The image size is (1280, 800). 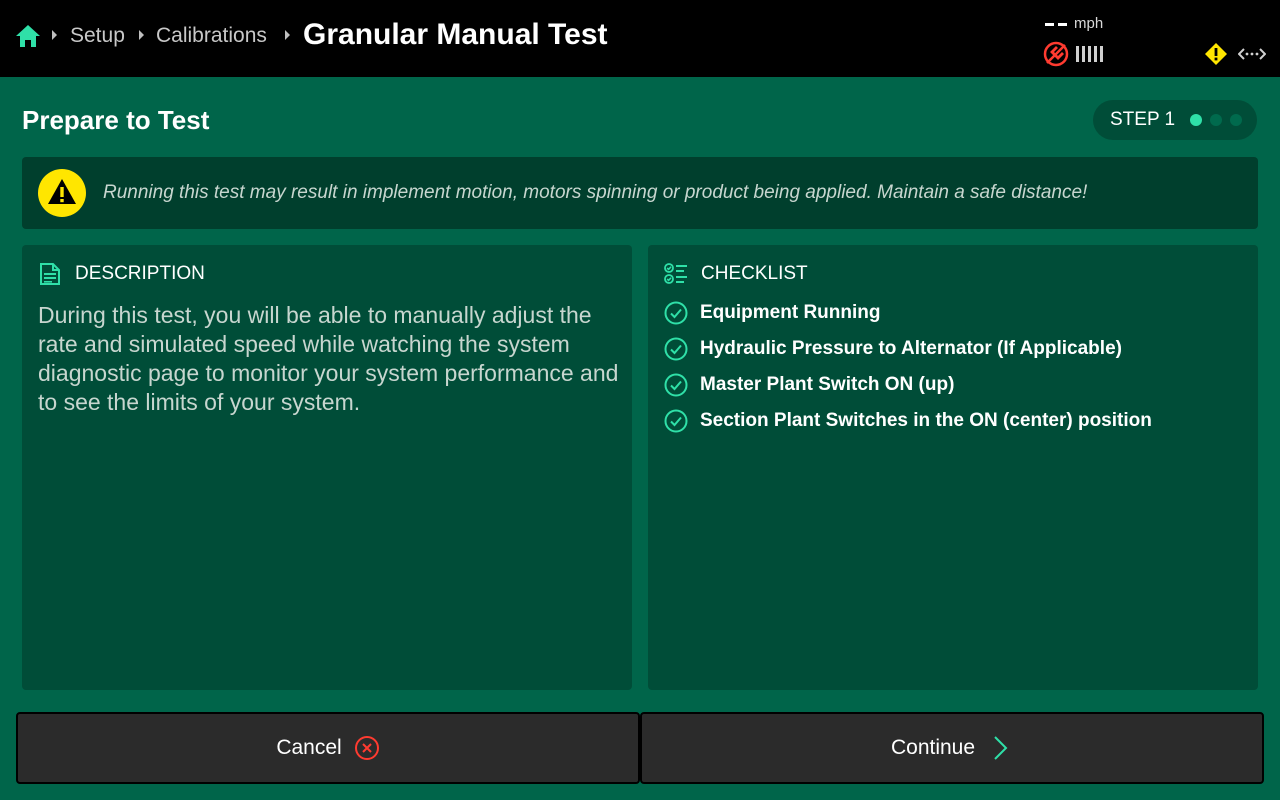 I want to click on page-title: Granular Manual Test, so click(x=455, y=34).